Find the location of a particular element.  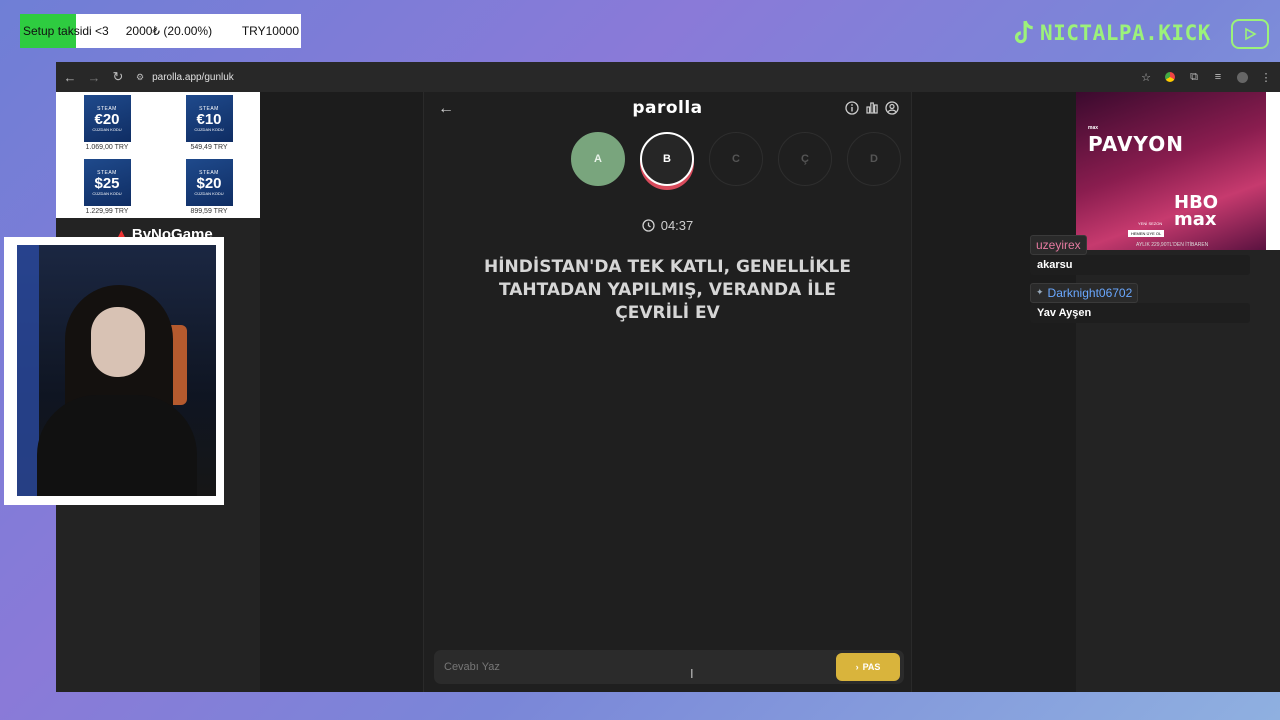

extension-color-icon is located at coordinates (1170, 77).